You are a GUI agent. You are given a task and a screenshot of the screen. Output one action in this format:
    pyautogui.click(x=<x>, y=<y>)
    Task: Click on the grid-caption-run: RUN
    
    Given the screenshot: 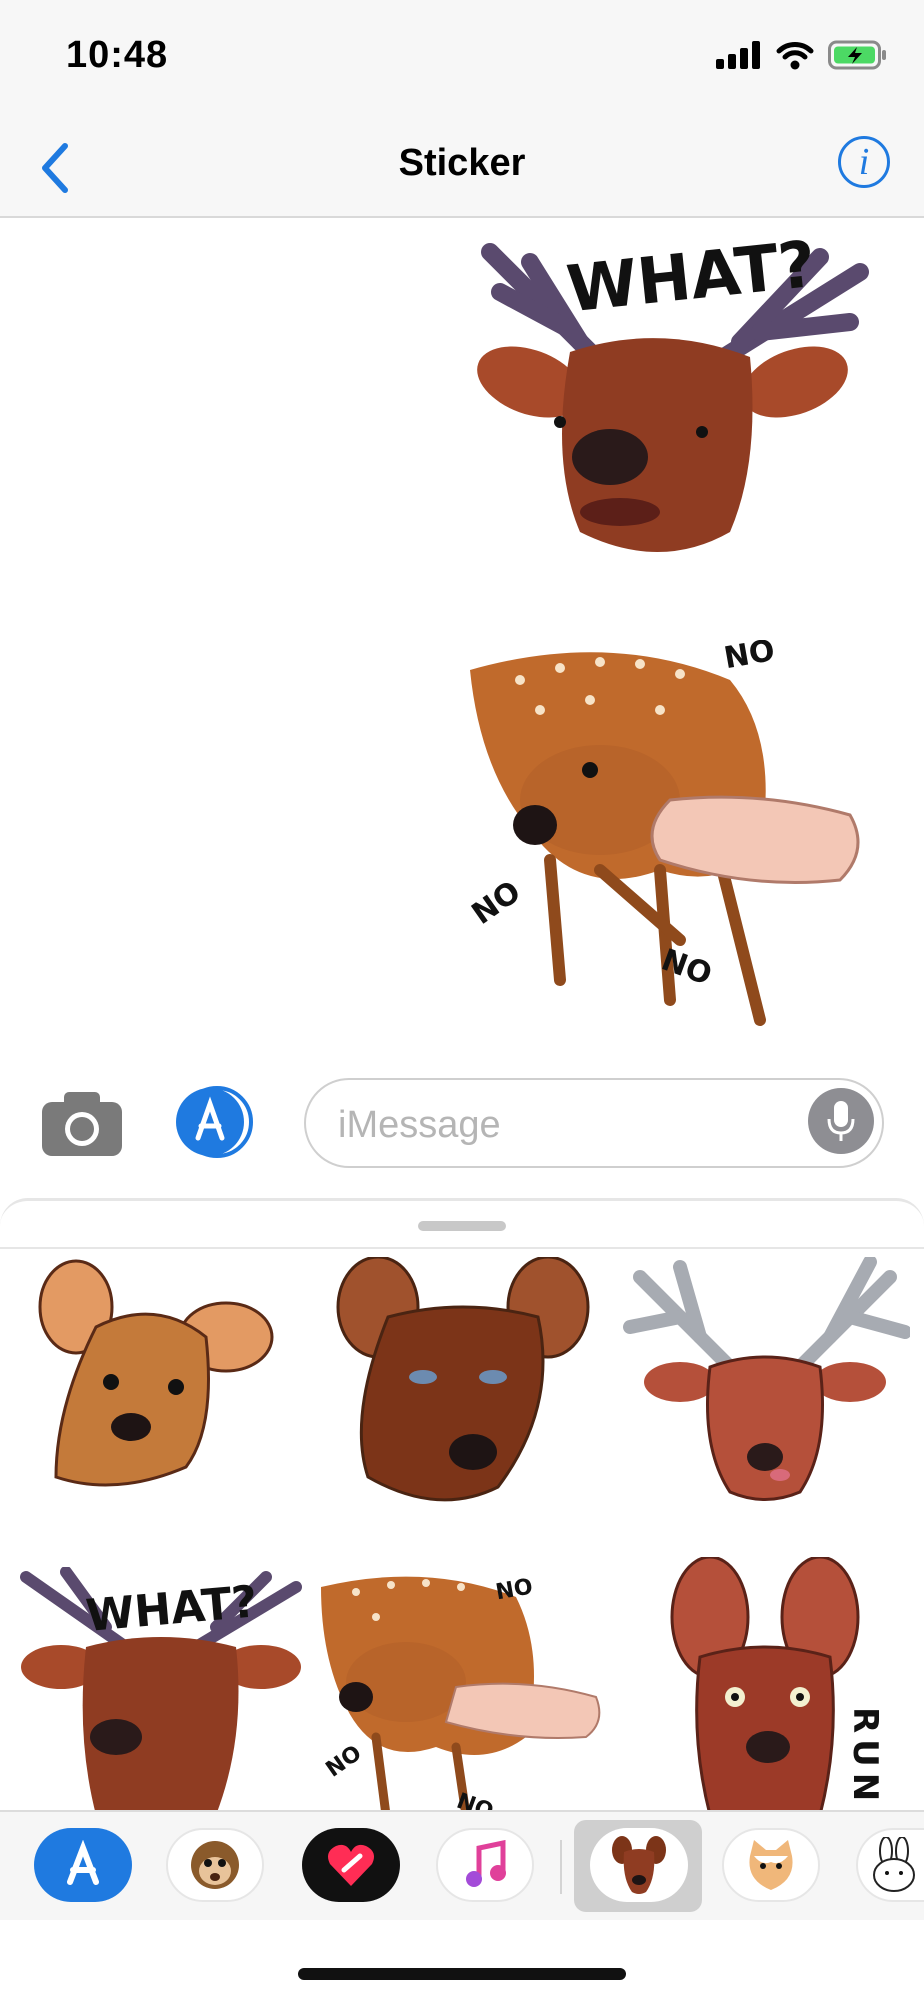 What is the action you would take?
    pyautogui.click(x=865, y=1757)
    